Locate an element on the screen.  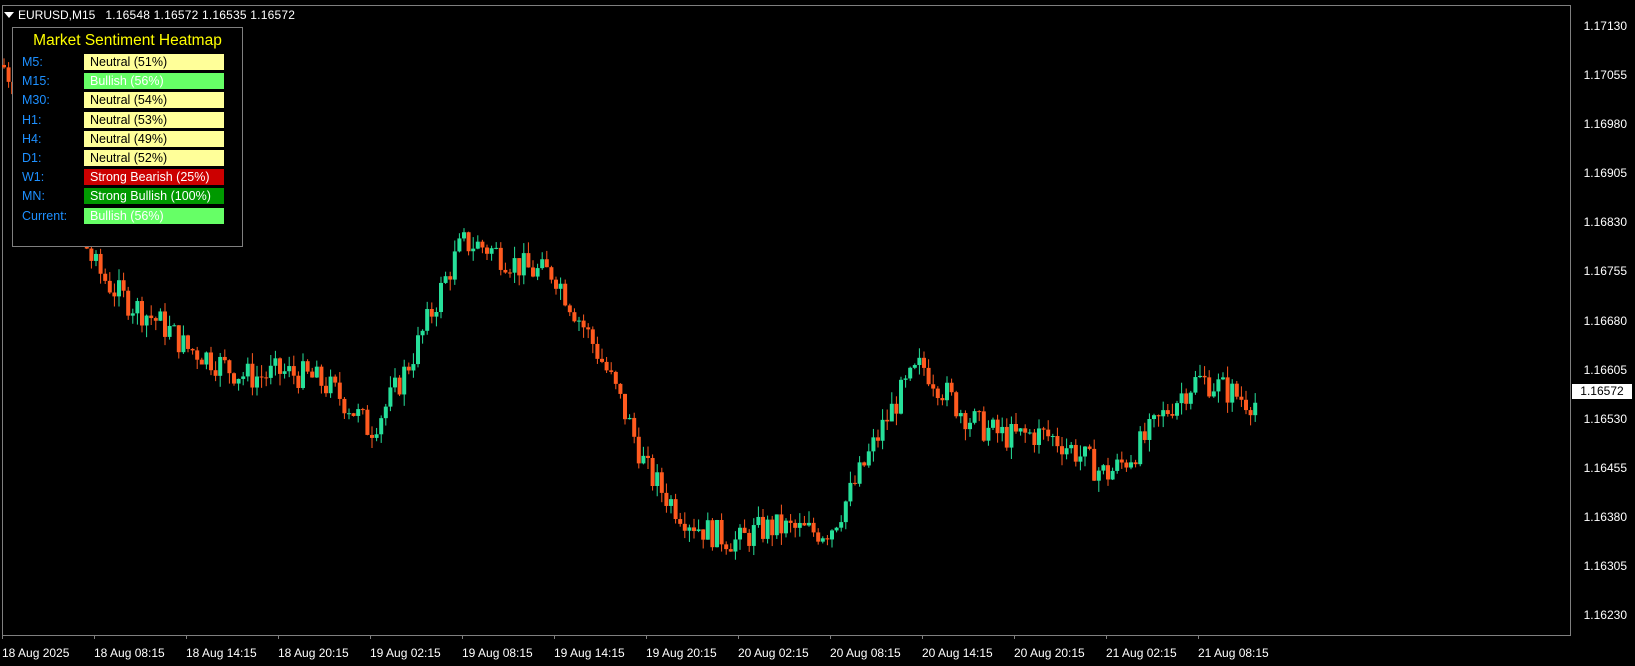
panel-title: Market Sentiment Heatmap is located at coordinates (127, 40).